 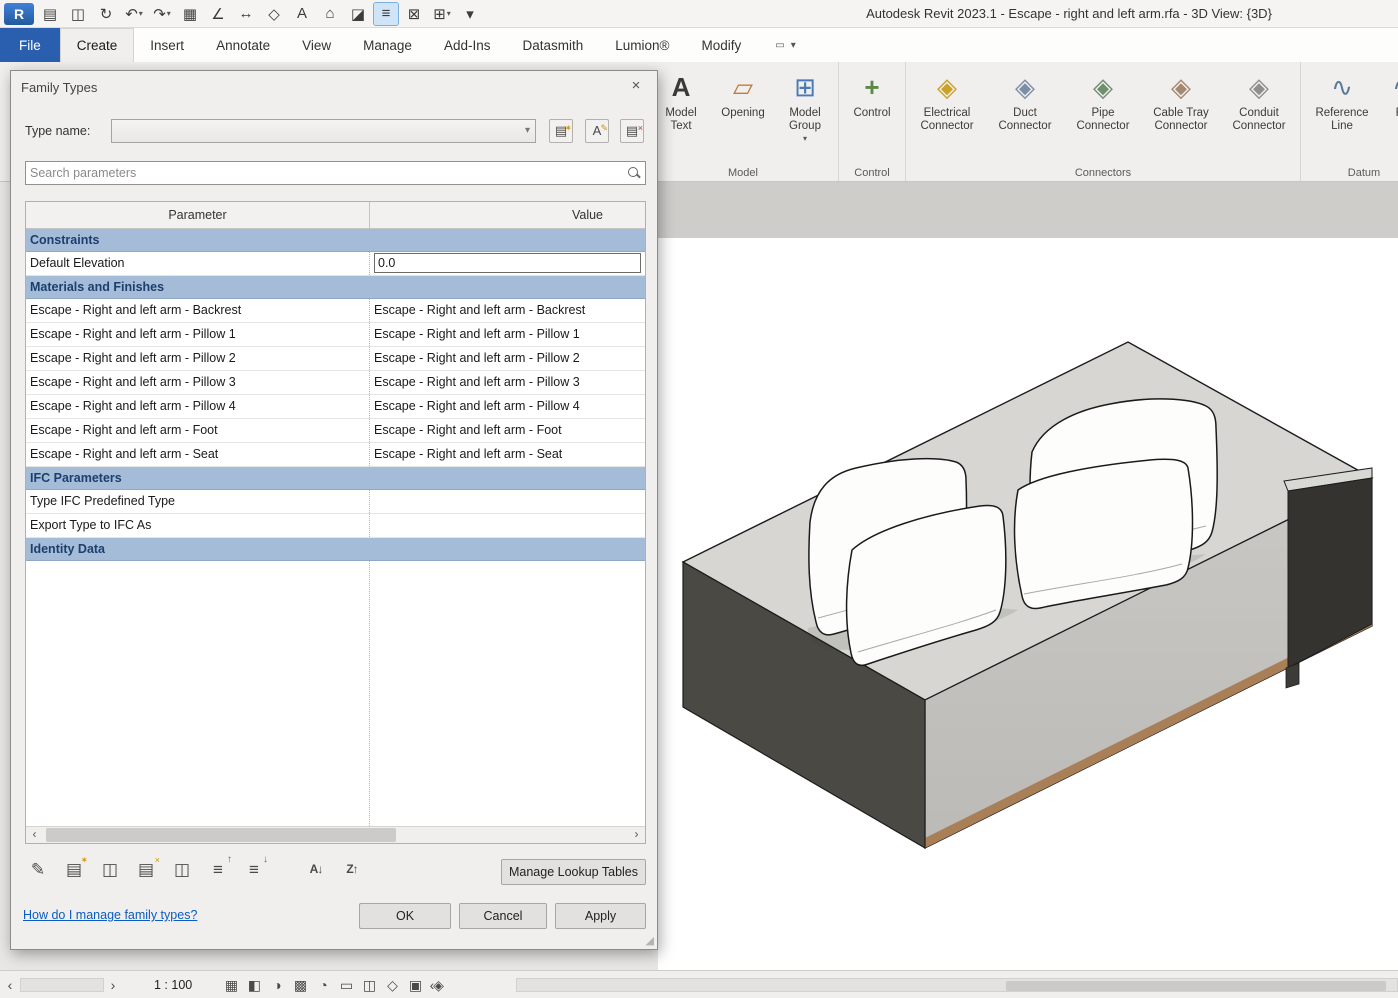 I want to click on ribbon-button-model-group: ⊞ Model Group ▾, so click(x=805, y=113).